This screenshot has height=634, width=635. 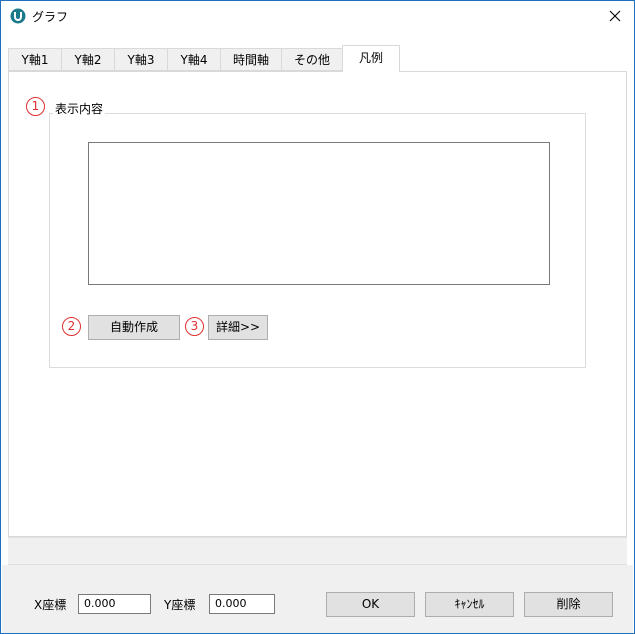 I want to click on tab-legend: 凡例, so click(x=371, y=58).